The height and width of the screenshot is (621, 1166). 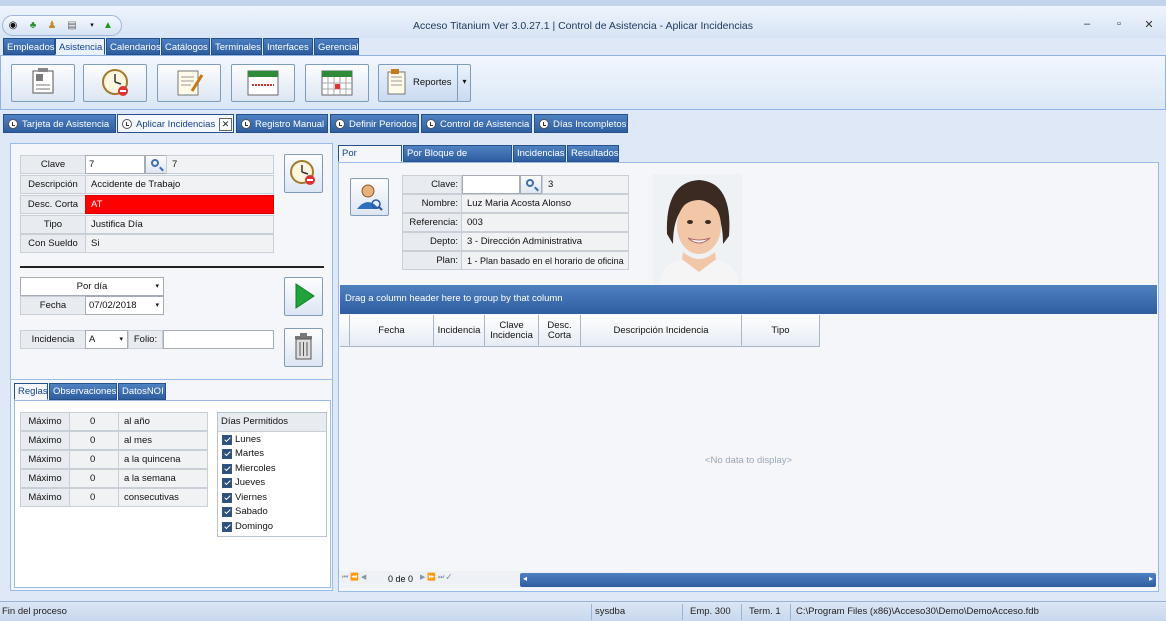 What do you see at coordinates (790, 612) in the screenshot?
I see `status-separator` at bounding box center [790, 612].